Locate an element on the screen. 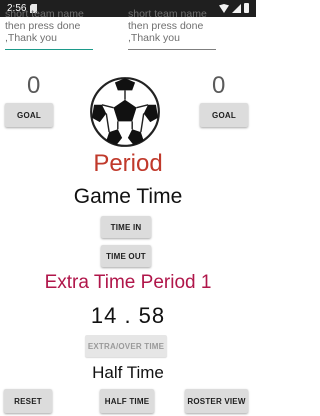 The image size is (320, 416). time-out-button: TIME OUT is located at coordinates (126, 256).